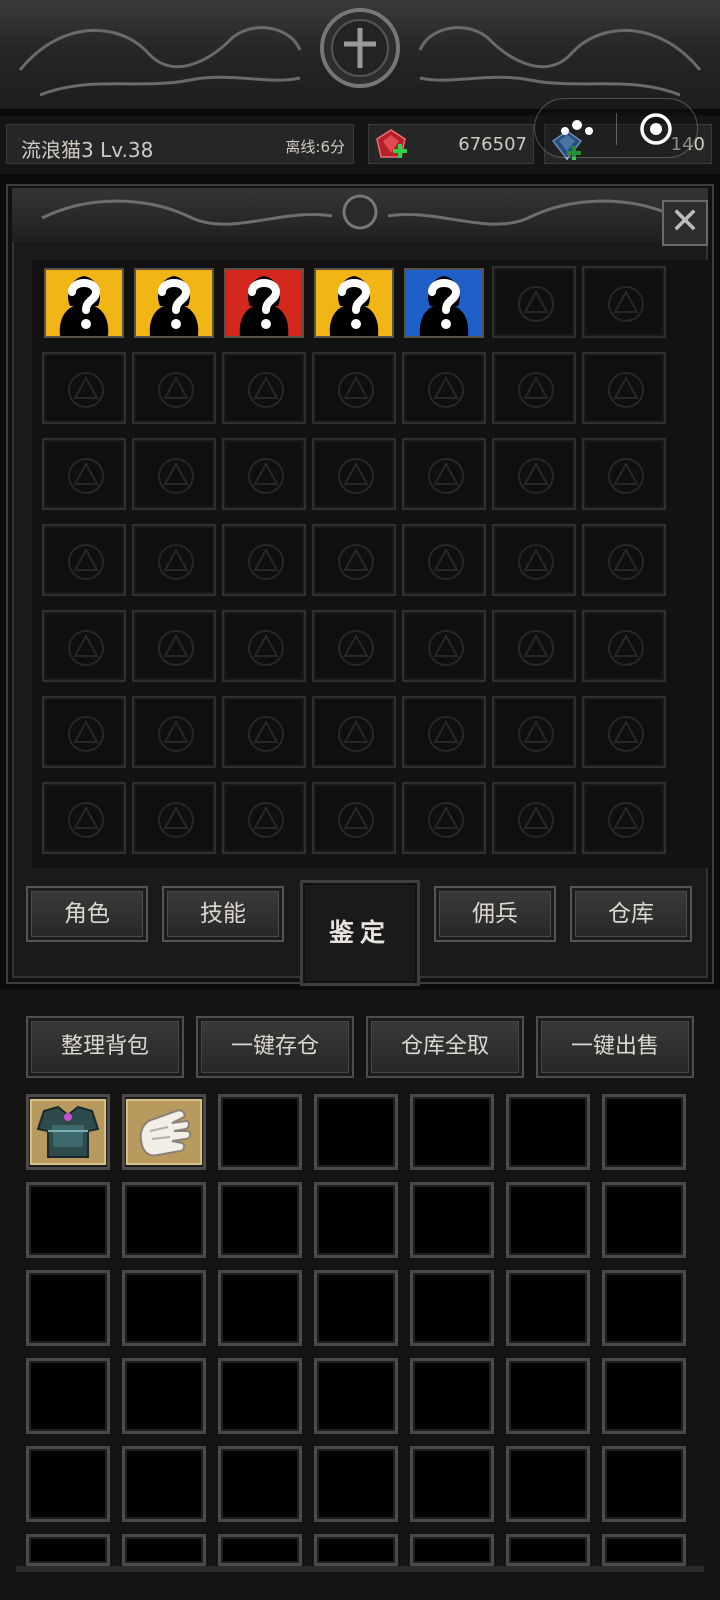 The image size is (720, 1600). I want to click on take-all-button: 仓库全取, so click(445, 1047).